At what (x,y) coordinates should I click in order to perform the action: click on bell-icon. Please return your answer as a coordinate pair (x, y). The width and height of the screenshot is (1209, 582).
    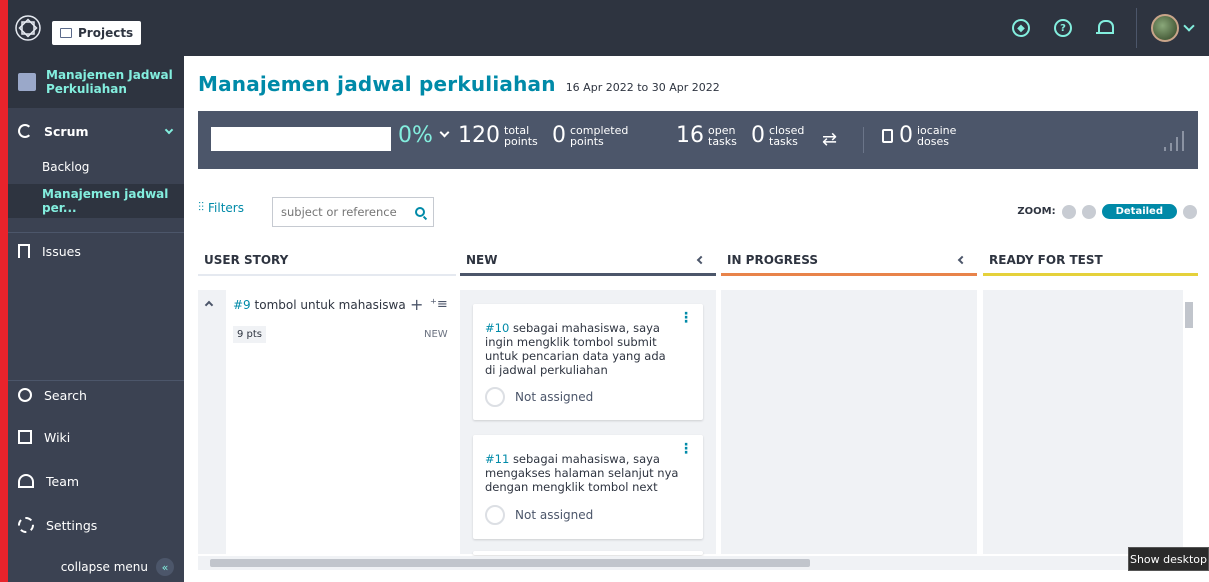
    Looking at the image, I should click on (1105, 28).